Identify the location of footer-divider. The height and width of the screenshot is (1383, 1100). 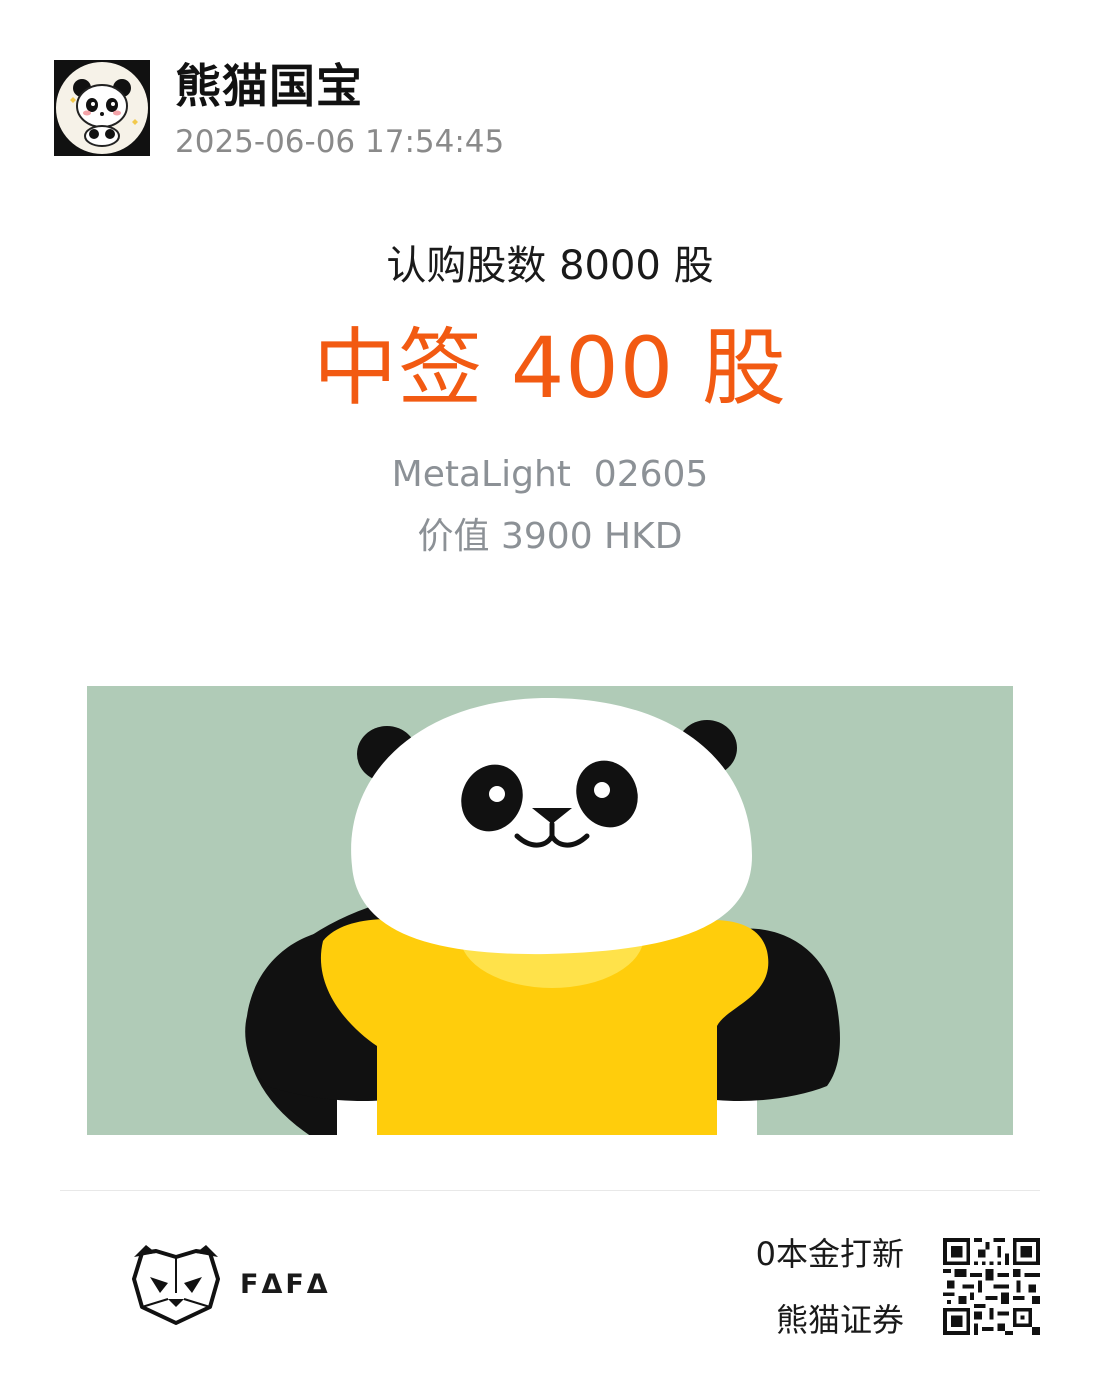
(550, 1190).